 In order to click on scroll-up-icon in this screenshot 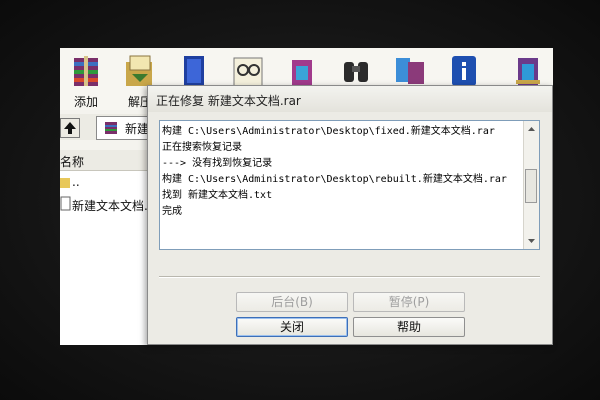, I will do `click(531, 129)`.